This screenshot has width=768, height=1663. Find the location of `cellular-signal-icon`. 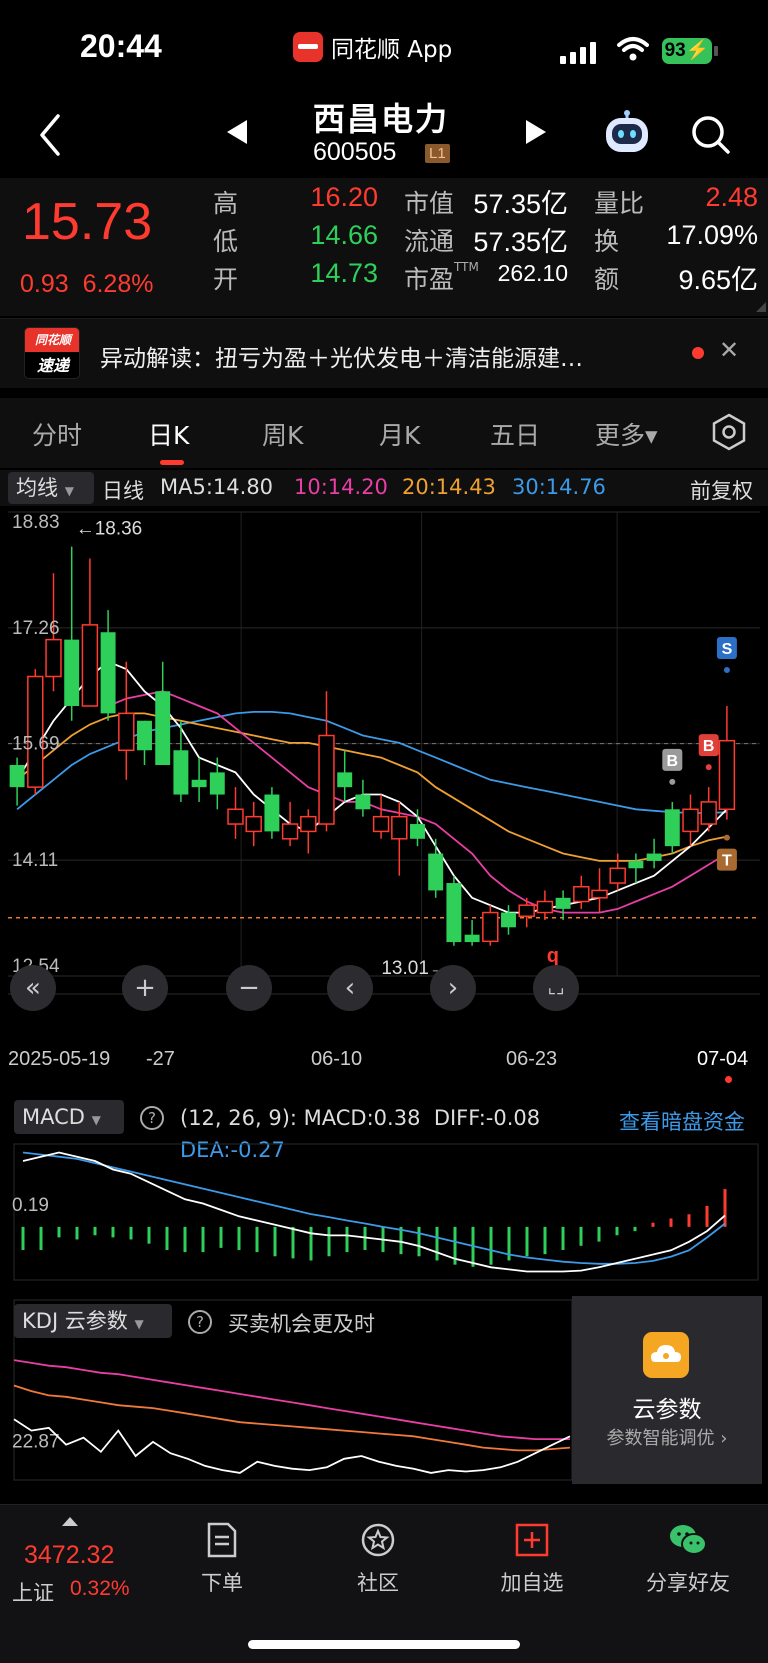

cellular-signal-icon is located at coordinates (578, 53).